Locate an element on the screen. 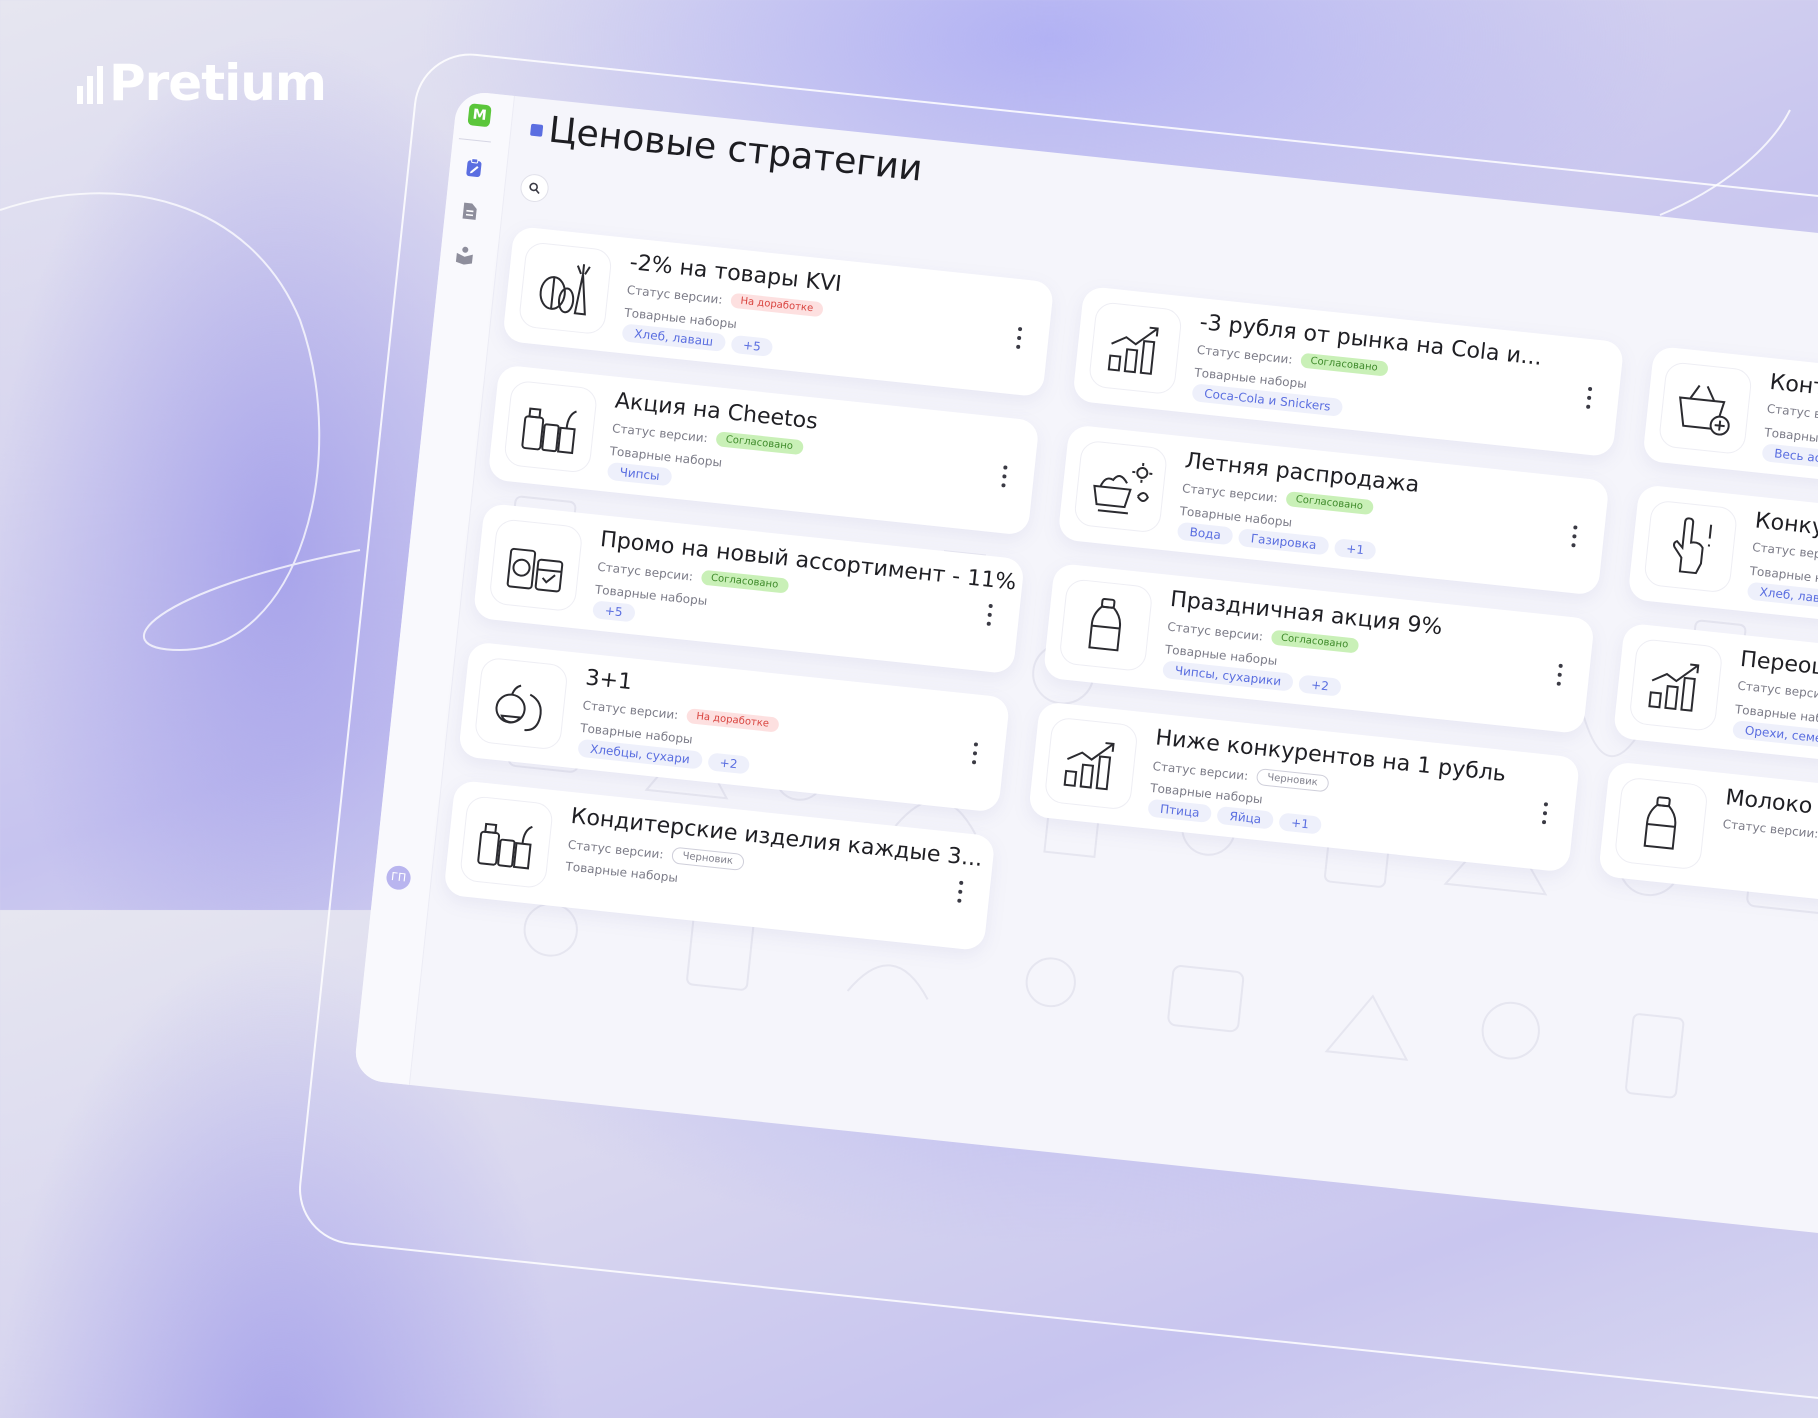 The image size is (1818, 1418). card-title: Переоце is located at coordinates (1778, 664).